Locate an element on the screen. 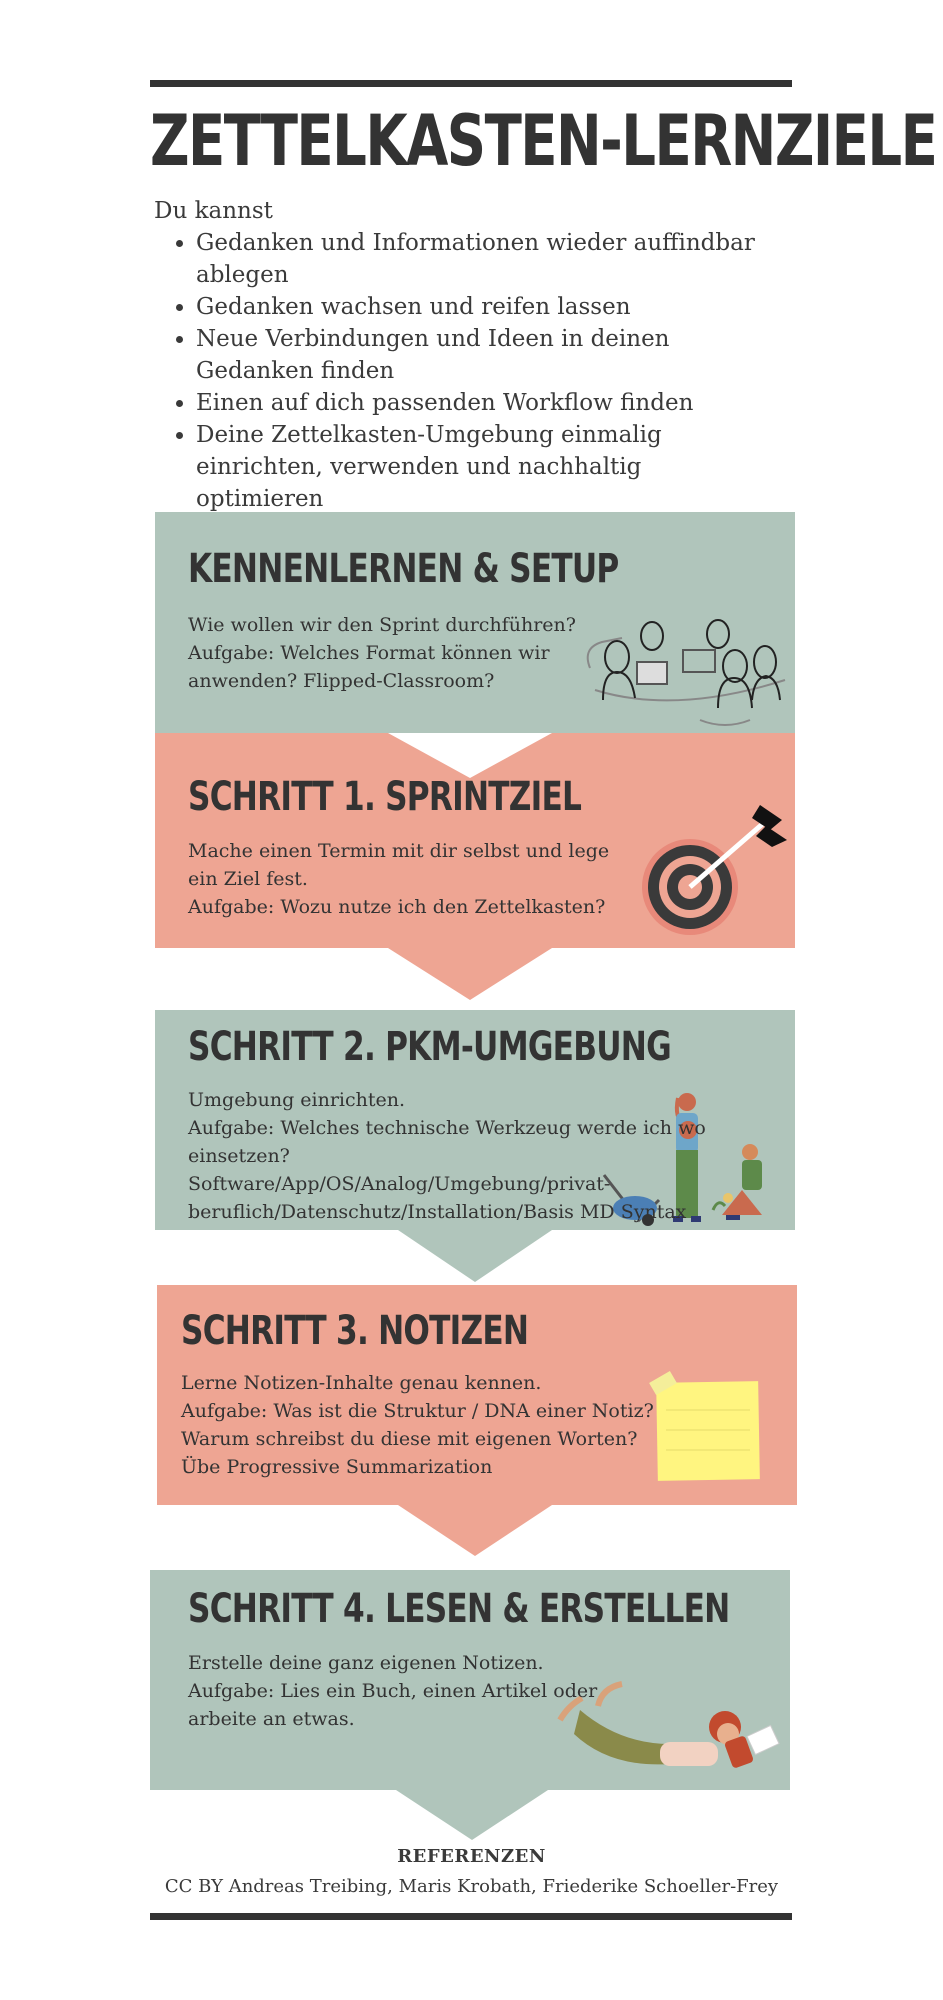 This screenshot has width=943, height=2000. bottom-divider is located at coordinates (471, 1916).